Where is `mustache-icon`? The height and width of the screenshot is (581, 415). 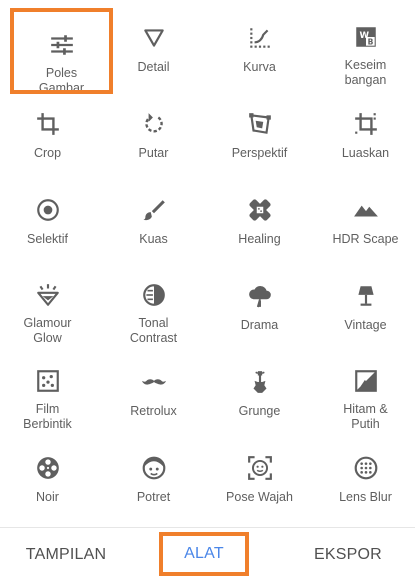 mustache-icon is located at coordinates (154, 382).